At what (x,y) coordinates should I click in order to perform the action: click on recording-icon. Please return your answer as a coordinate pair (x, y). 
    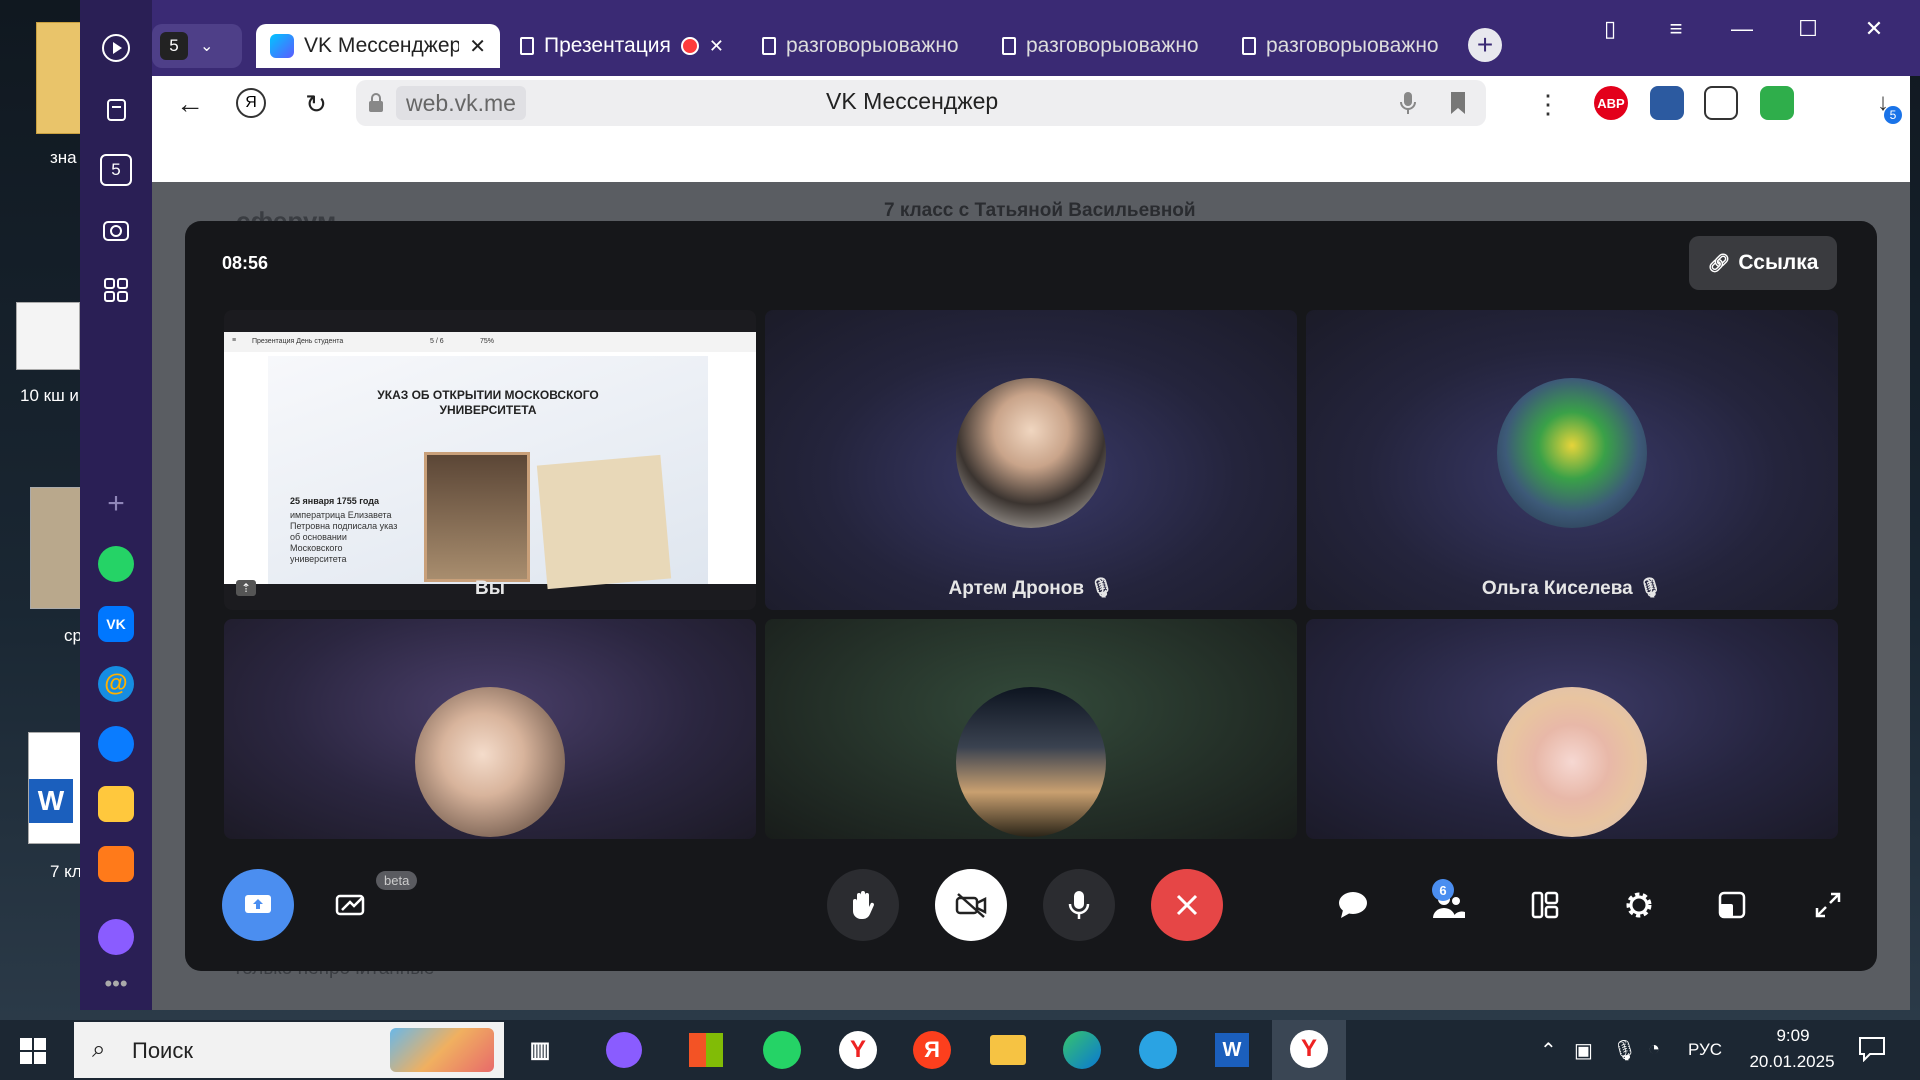
    Looking at the image, I should click on (689, 46).